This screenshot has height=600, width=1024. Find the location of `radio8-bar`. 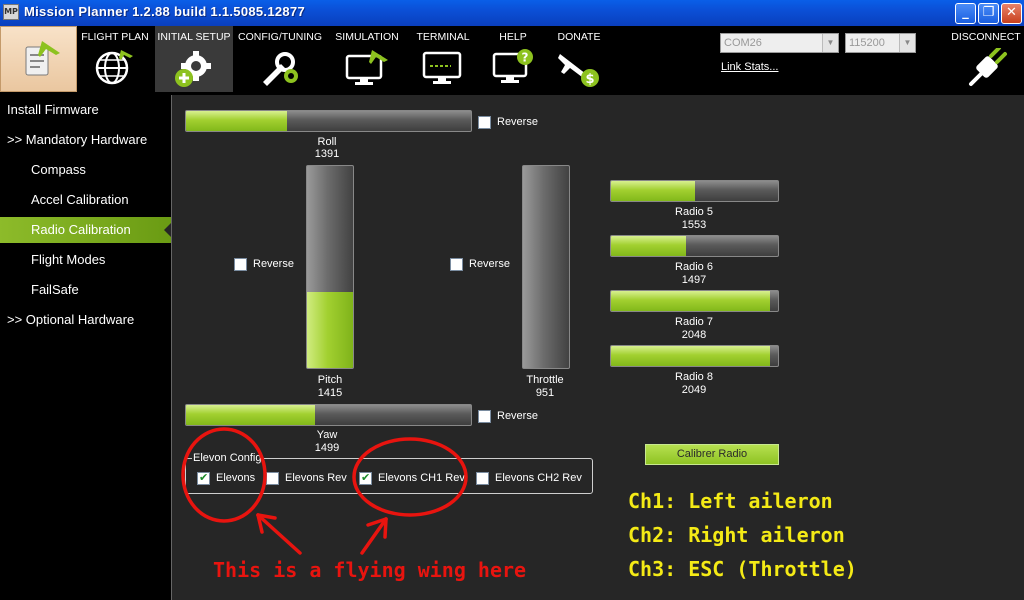

radio8-bar is located at coordinates (694, 356).